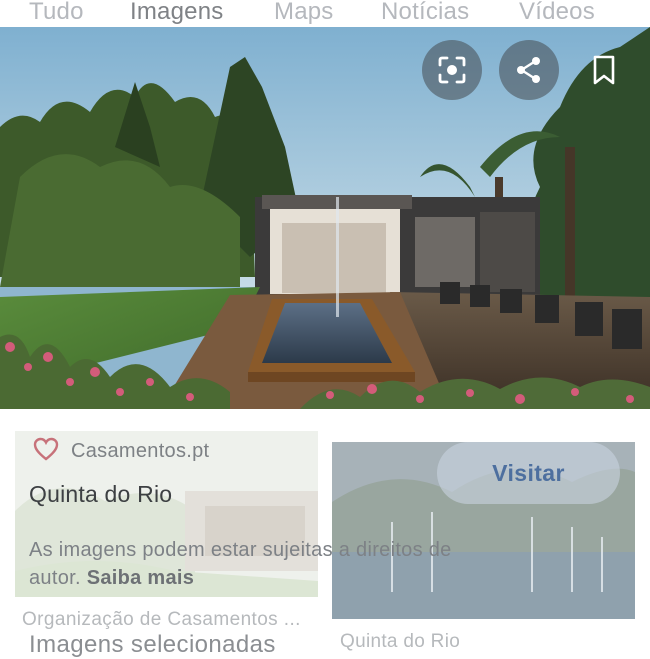  Describe the element at coordinates (140, 451) in the screenshot. I see `source-name: Casamentos.pt` at that location.